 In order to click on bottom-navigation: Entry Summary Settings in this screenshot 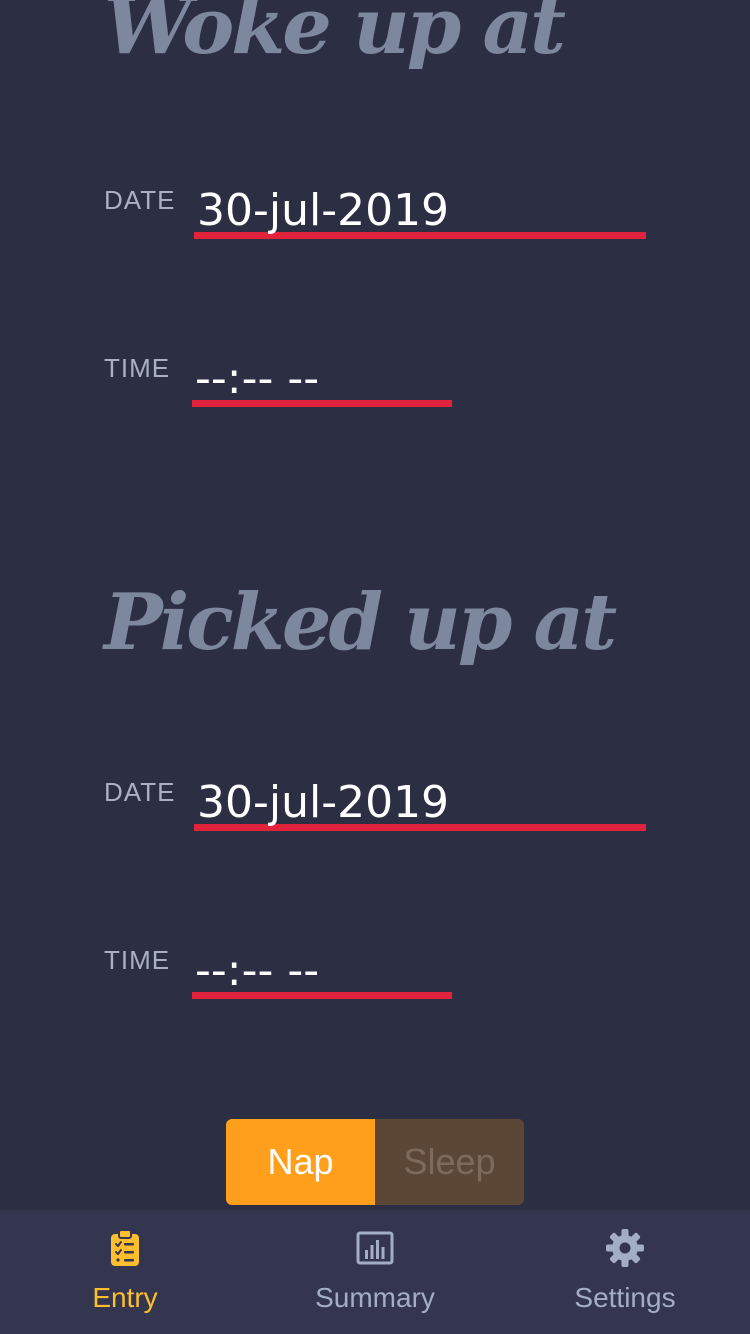, I will do `click(375, 1272)`.